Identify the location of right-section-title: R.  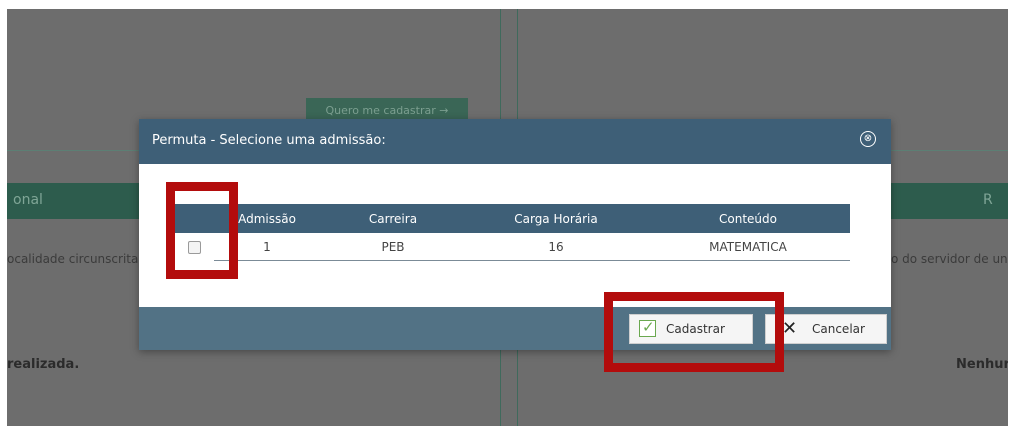
(988, 200).